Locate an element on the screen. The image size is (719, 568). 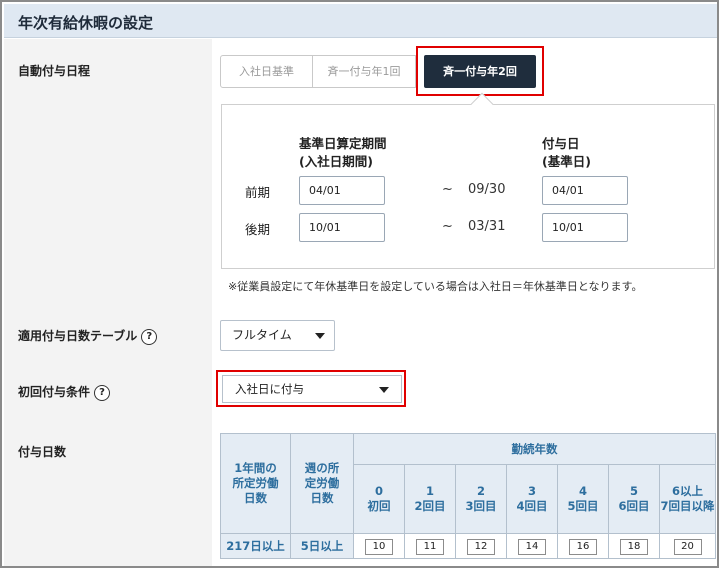
annual-workdays-header: 1年間の 所定労働 日数 is located at coordinates (255, 483).